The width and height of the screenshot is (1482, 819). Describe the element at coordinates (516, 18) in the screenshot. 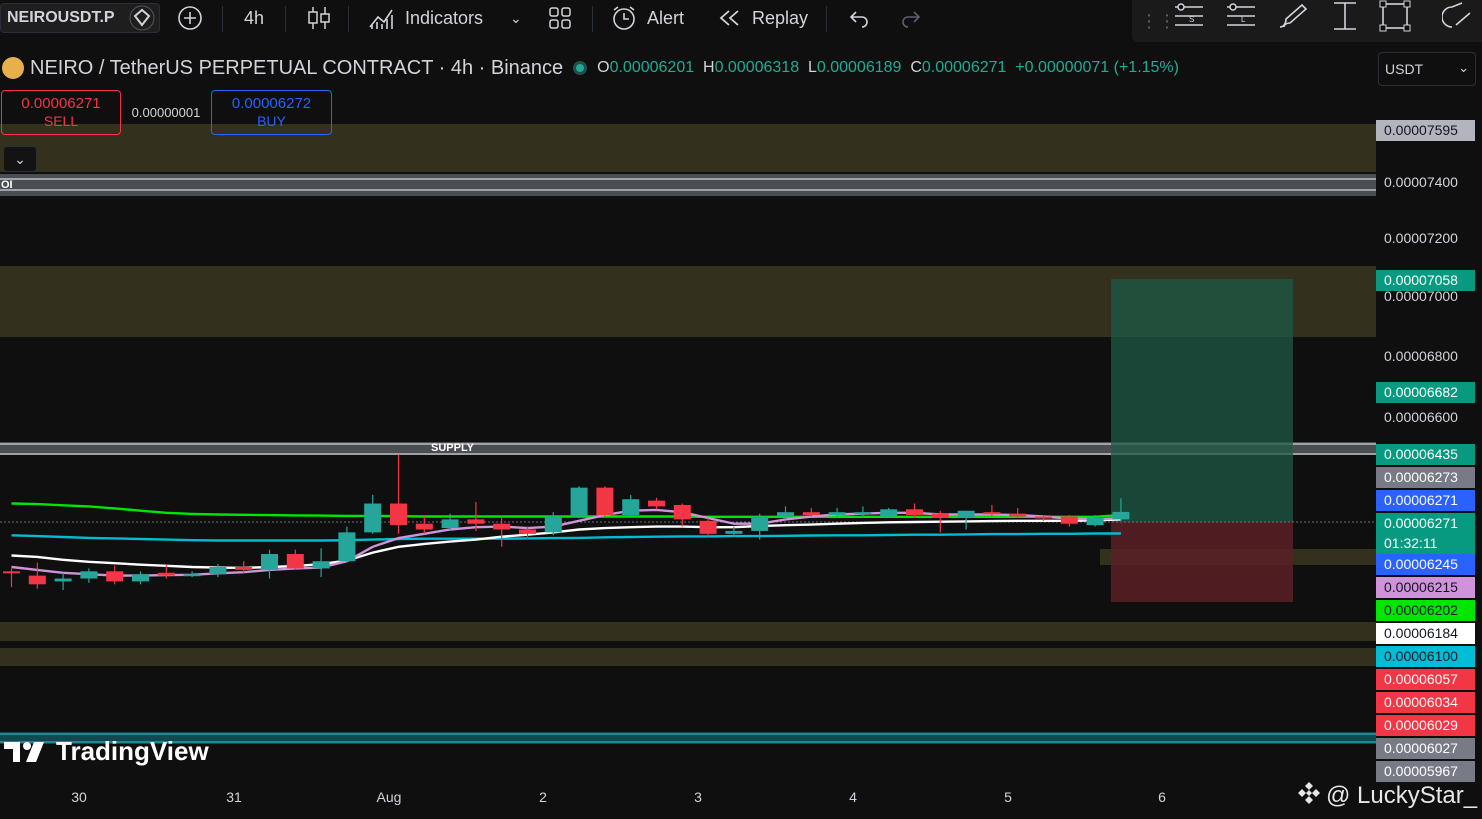

I see `chevron-down-icon: ⌄` at that location.